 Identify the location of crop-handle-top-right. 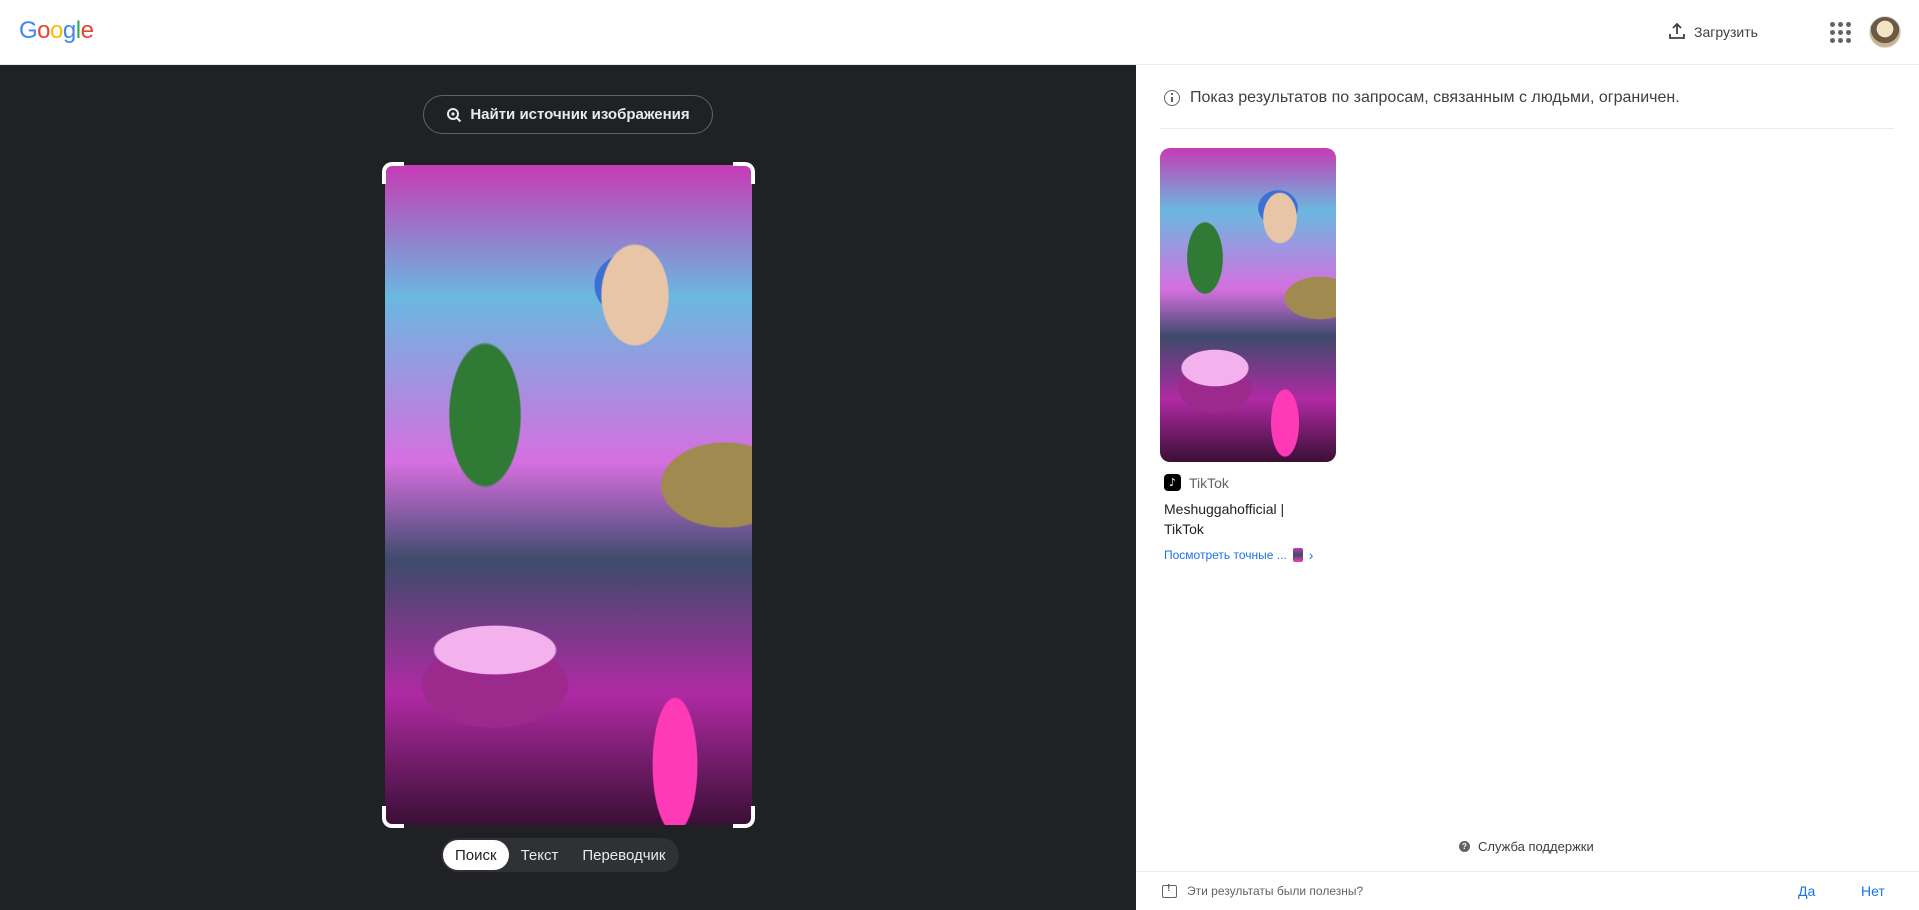
(744, 173).